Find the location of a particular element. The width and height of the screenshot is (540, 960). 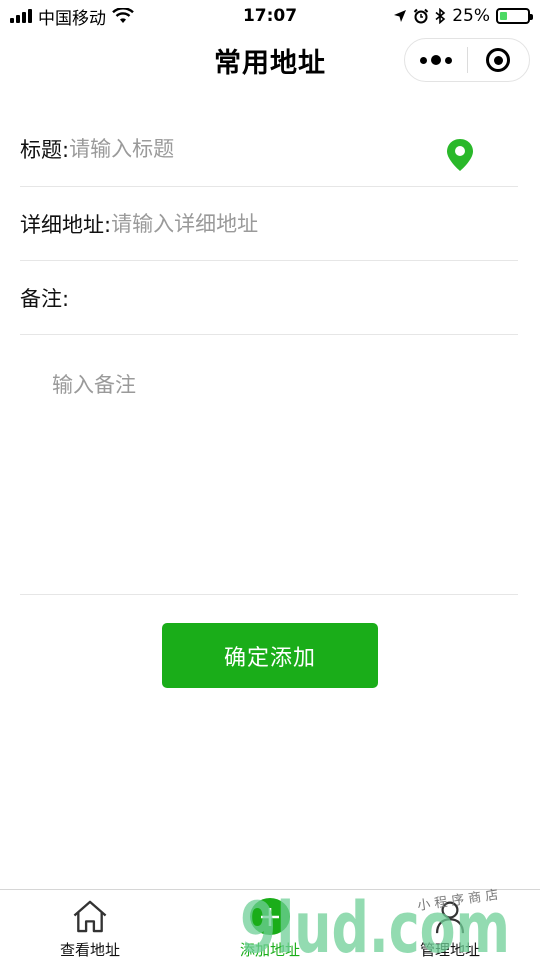

title-row: 标题: is located at coordinates (269, 149).